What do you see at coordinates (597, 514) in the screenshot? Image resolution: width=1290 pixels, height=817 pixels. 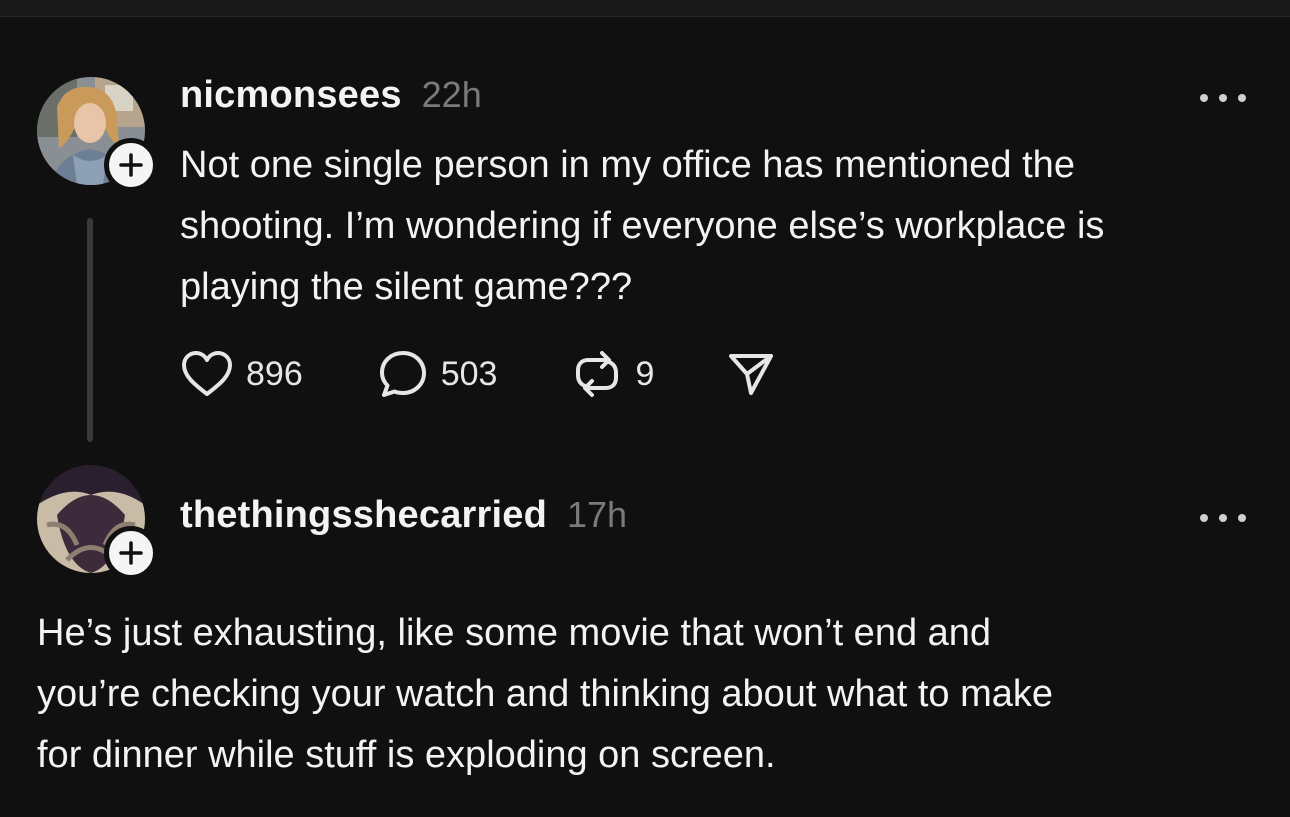 I see `post-timestamp: 17h` at bounding box center [597, 514].